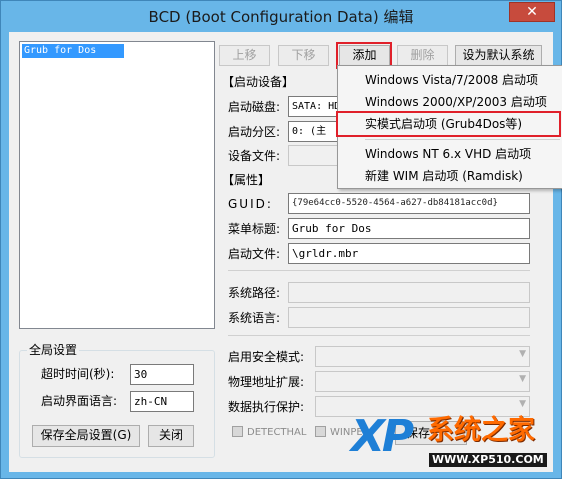  I want to click on menu-item-highlight, so click(448, 124).